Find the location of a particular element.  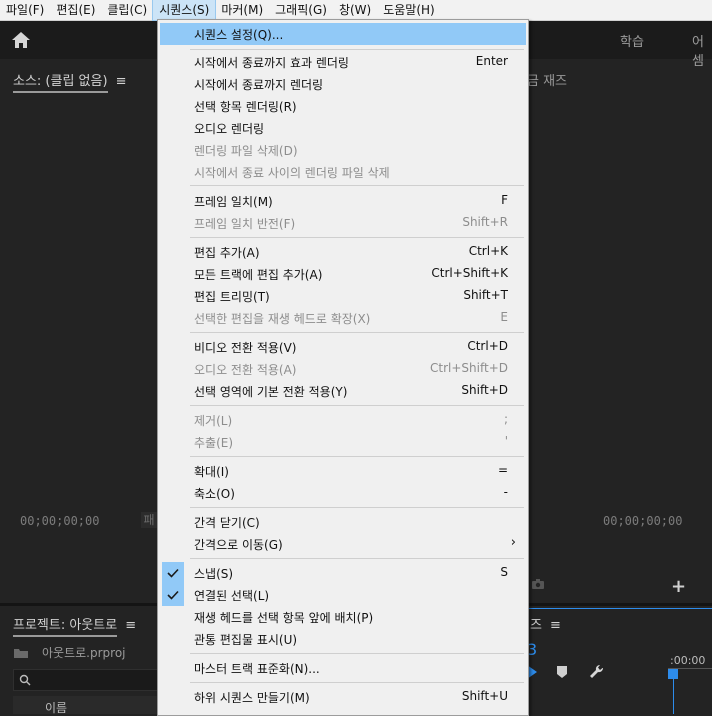

project-search-field is located at coordinates (86, 680).